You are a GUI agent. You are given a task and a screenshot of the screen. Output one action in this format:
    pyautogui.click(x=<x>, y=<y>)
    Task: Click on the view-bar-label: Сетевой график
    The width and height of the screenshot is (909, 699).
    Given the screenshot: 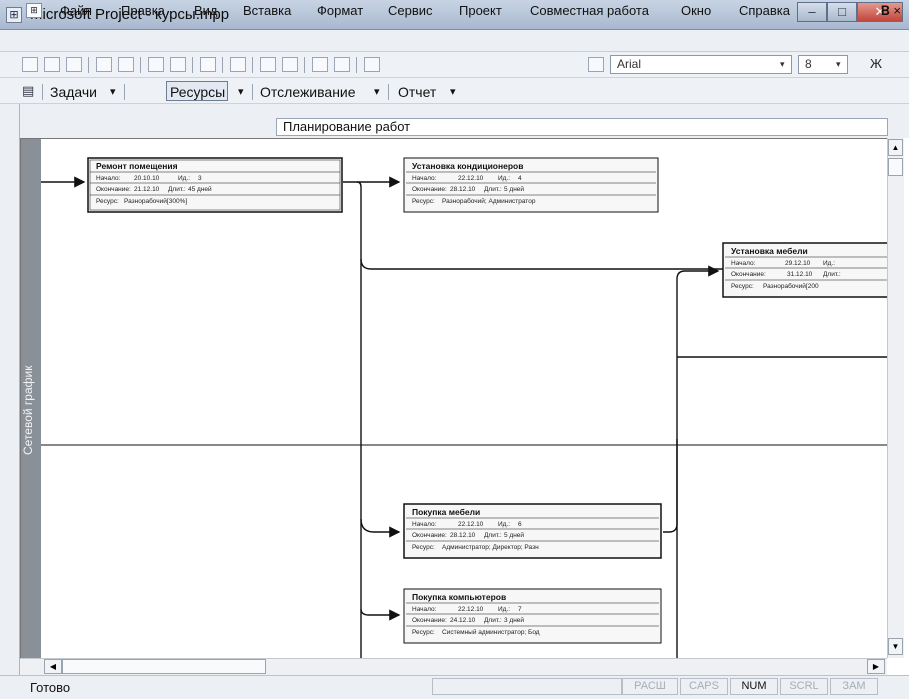 What is the action you would take?
    pyautogui.click(x=28, y=410)
    